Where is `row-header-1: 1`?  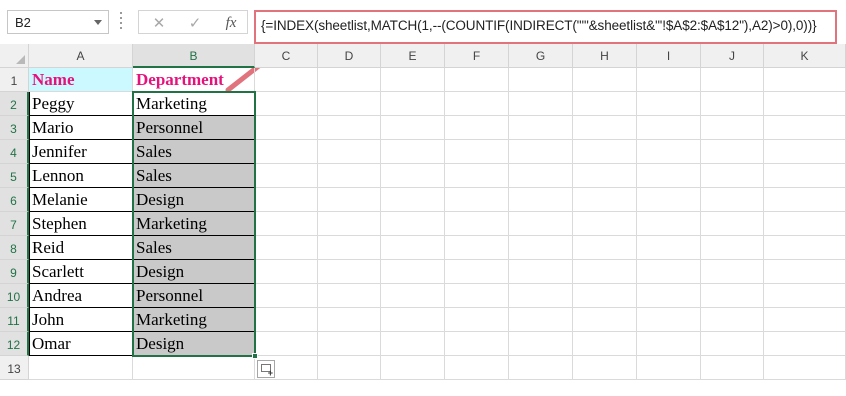
row-header-1: 1 is located at coordinates (14, 80).